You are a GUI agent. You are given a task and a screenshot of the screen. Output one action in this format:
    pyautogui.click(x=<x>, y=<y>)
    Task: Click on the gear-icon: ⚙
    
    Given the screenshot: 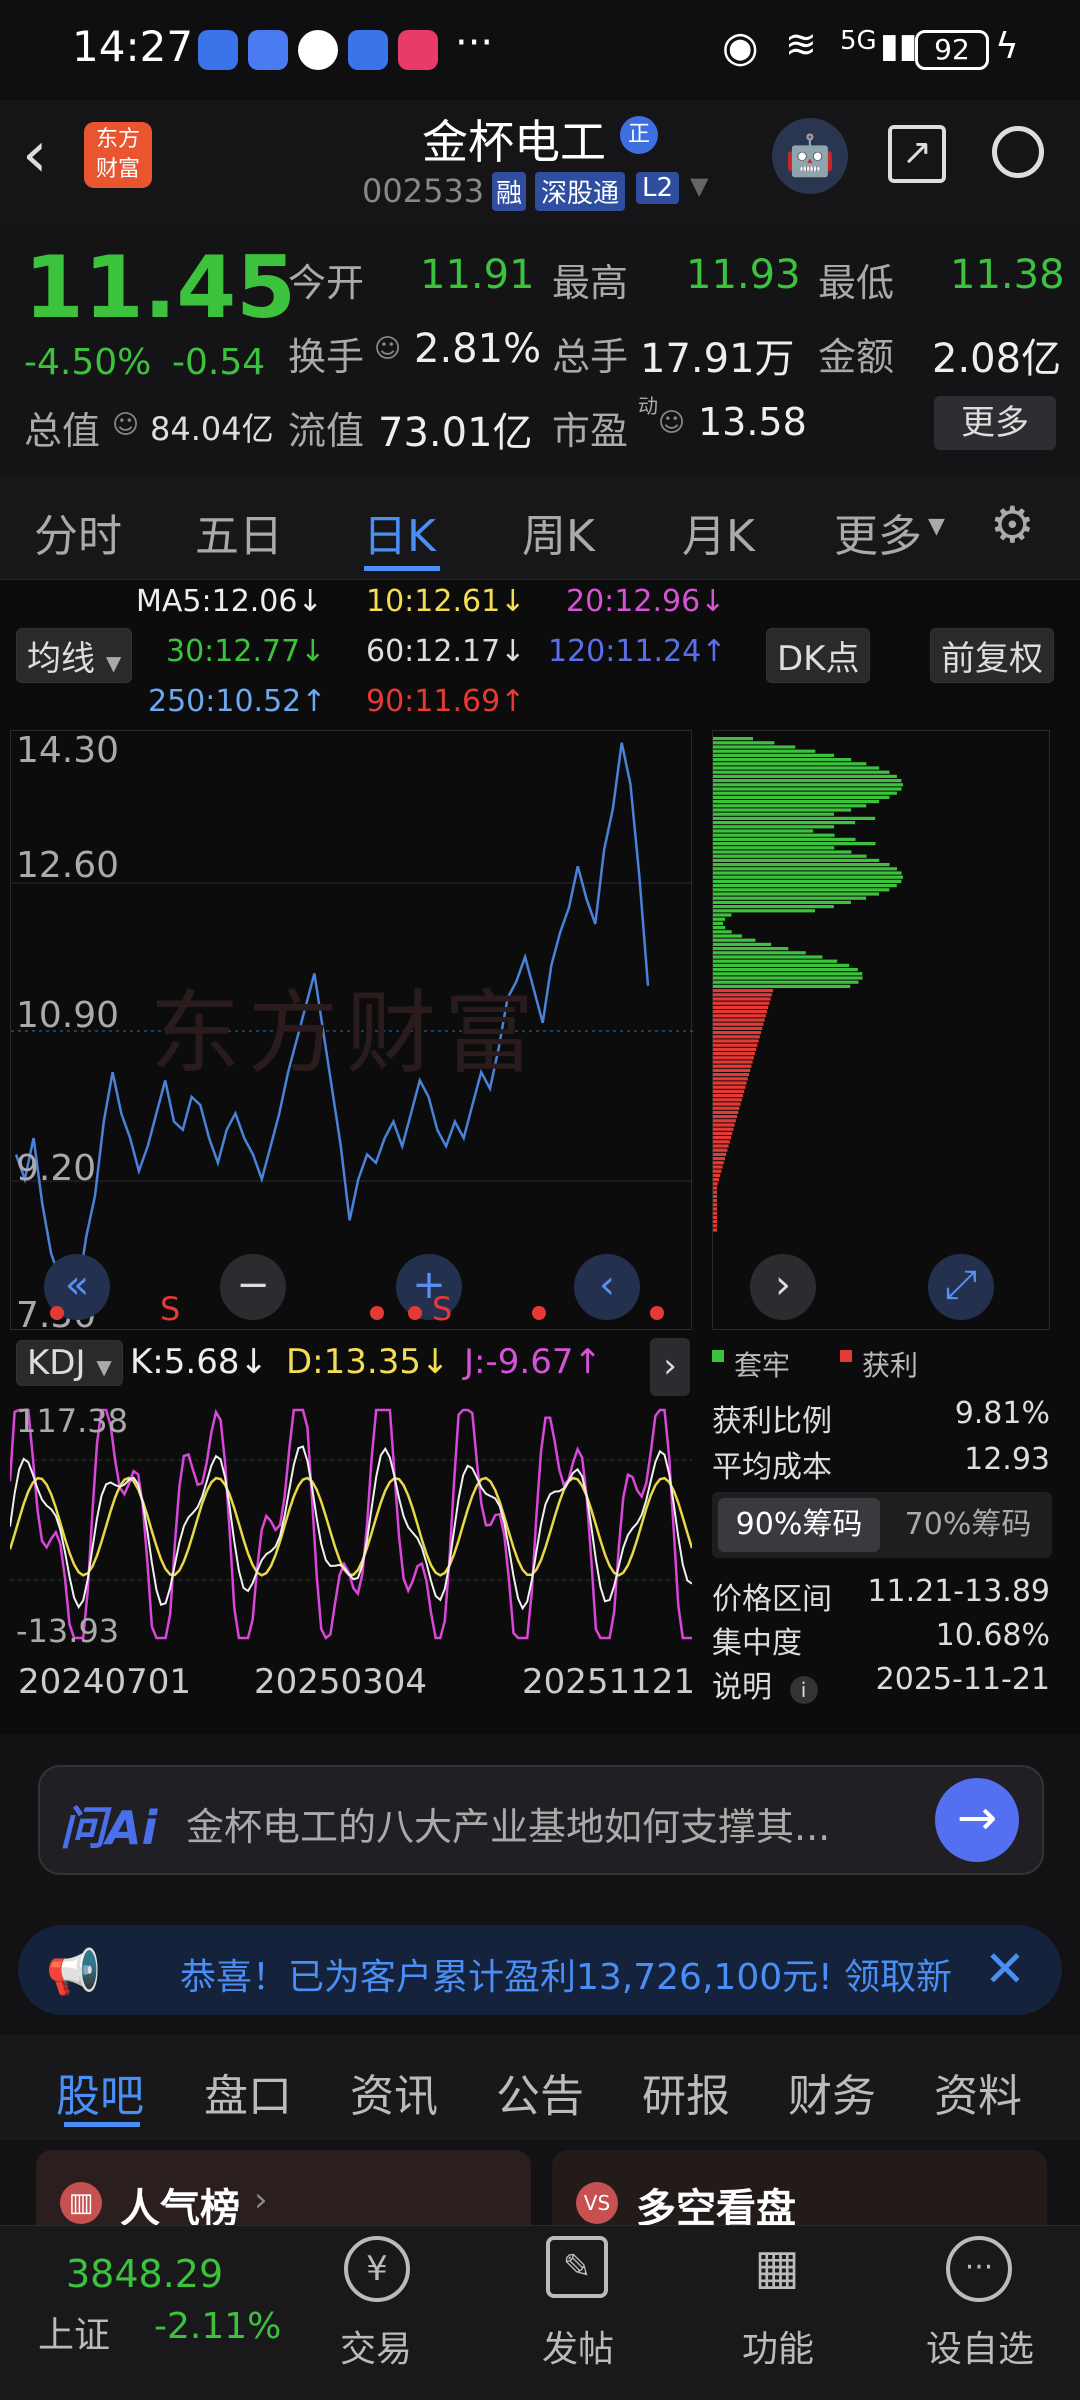 What is the action you would take?
    pyautogui.click(x=1012, y=525)
    